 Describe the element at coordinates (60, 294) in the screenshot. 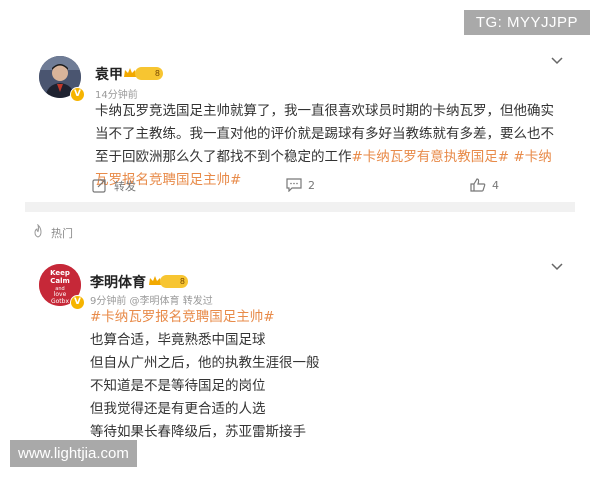

I see `svg-text: love` at that location.